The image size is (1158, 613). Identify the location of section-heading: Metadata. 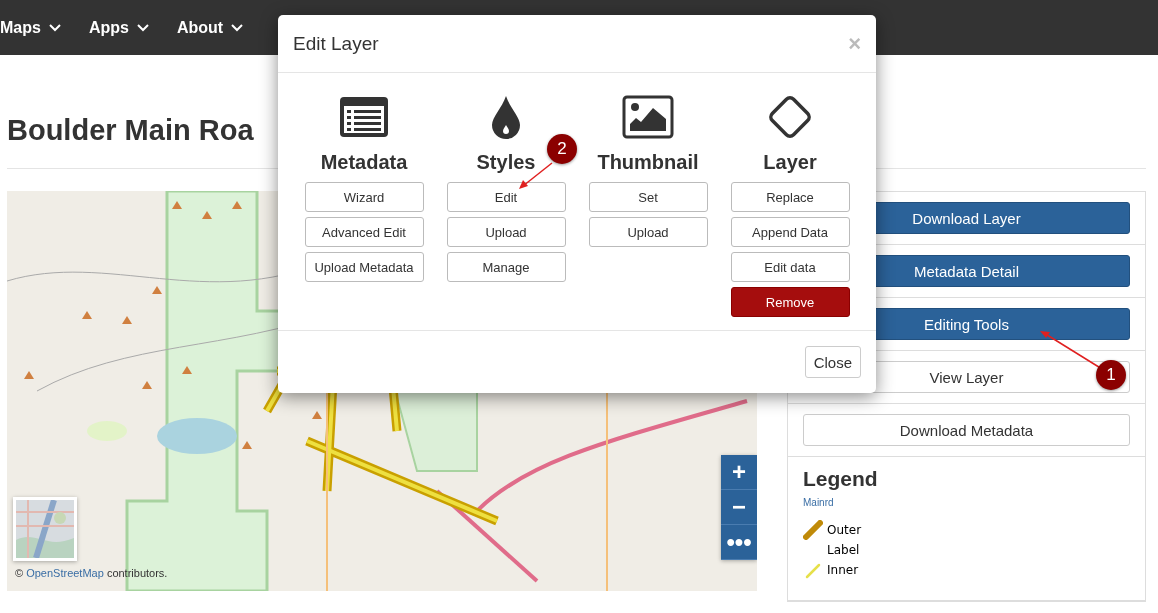
(364, 162).